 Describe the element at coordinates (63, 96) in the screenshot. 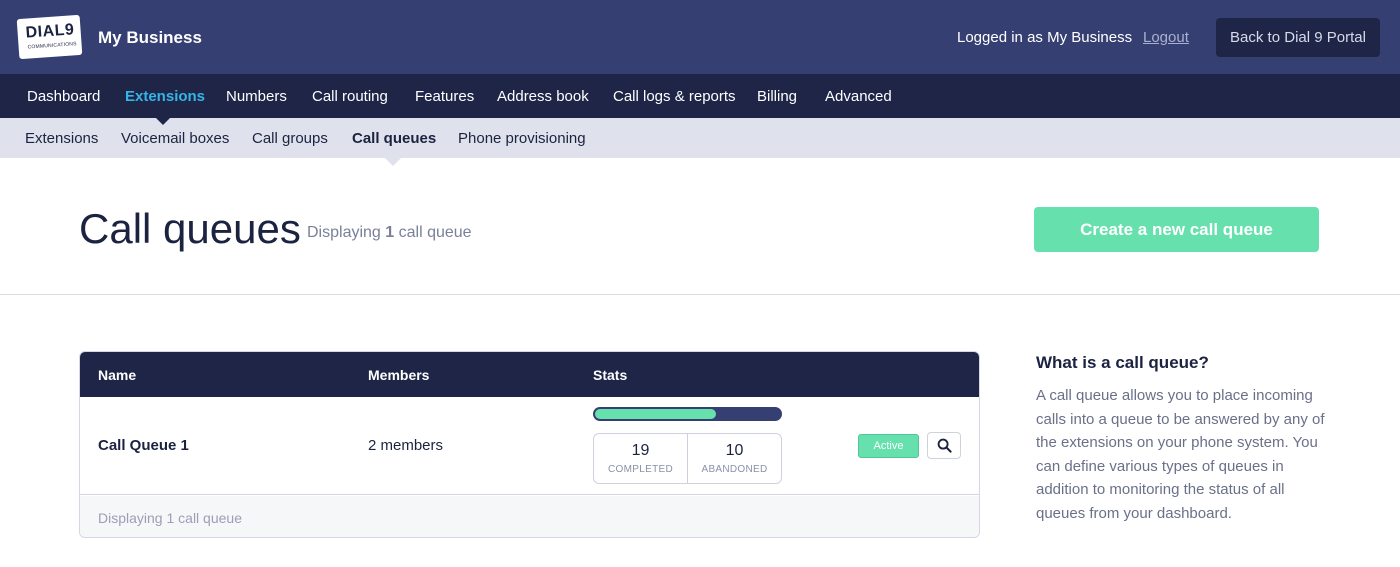

I see `nav-item-dashboard: Dashboard` at that location.